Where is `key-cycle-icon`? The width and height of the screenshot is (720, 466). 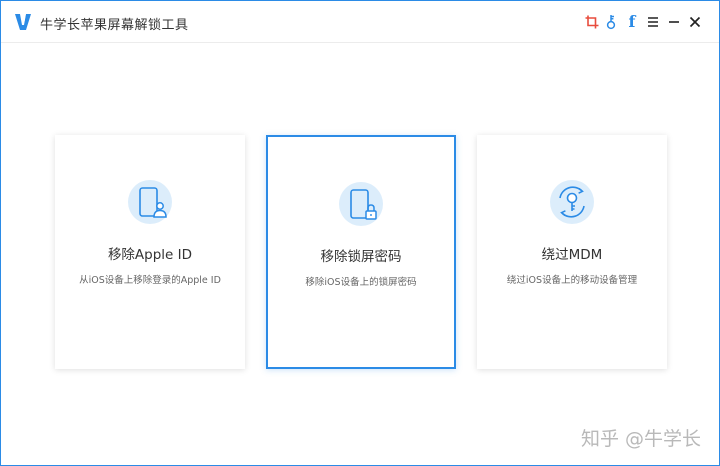 key-cycle-icon is located at coordinates (572, 202).